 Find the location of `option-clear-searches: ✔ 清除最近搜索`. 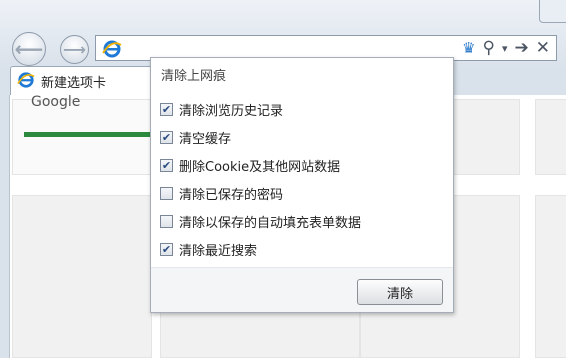

option-clear-searches: ✔ 清除最近搜索 is located at coordinates (208, 249).